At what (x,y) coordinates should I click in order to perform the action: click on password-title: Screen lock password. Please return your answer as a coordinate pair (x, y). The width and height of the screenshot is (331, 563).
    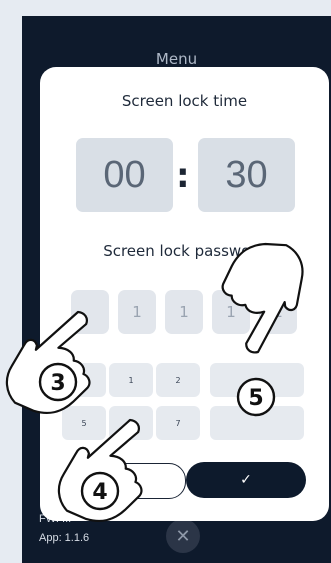
    Looking at the image, I should click on (184, 251).